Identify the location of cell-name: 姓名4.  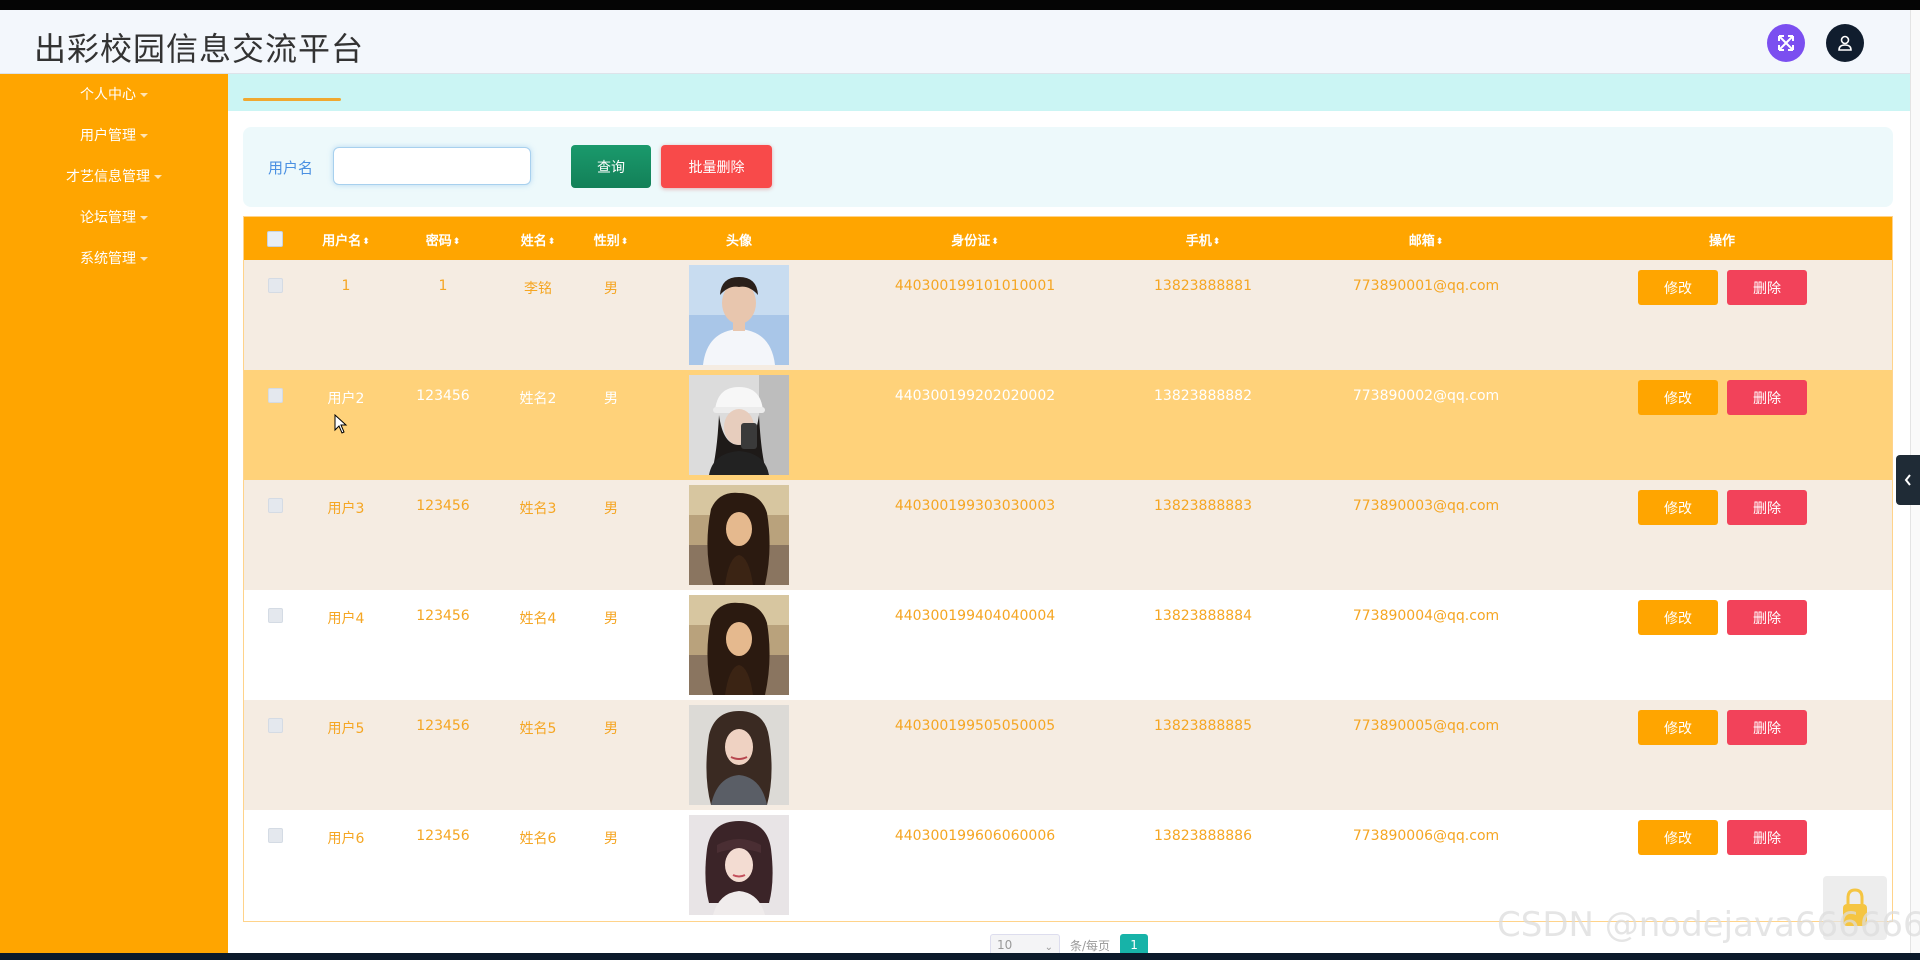
(538, 619).